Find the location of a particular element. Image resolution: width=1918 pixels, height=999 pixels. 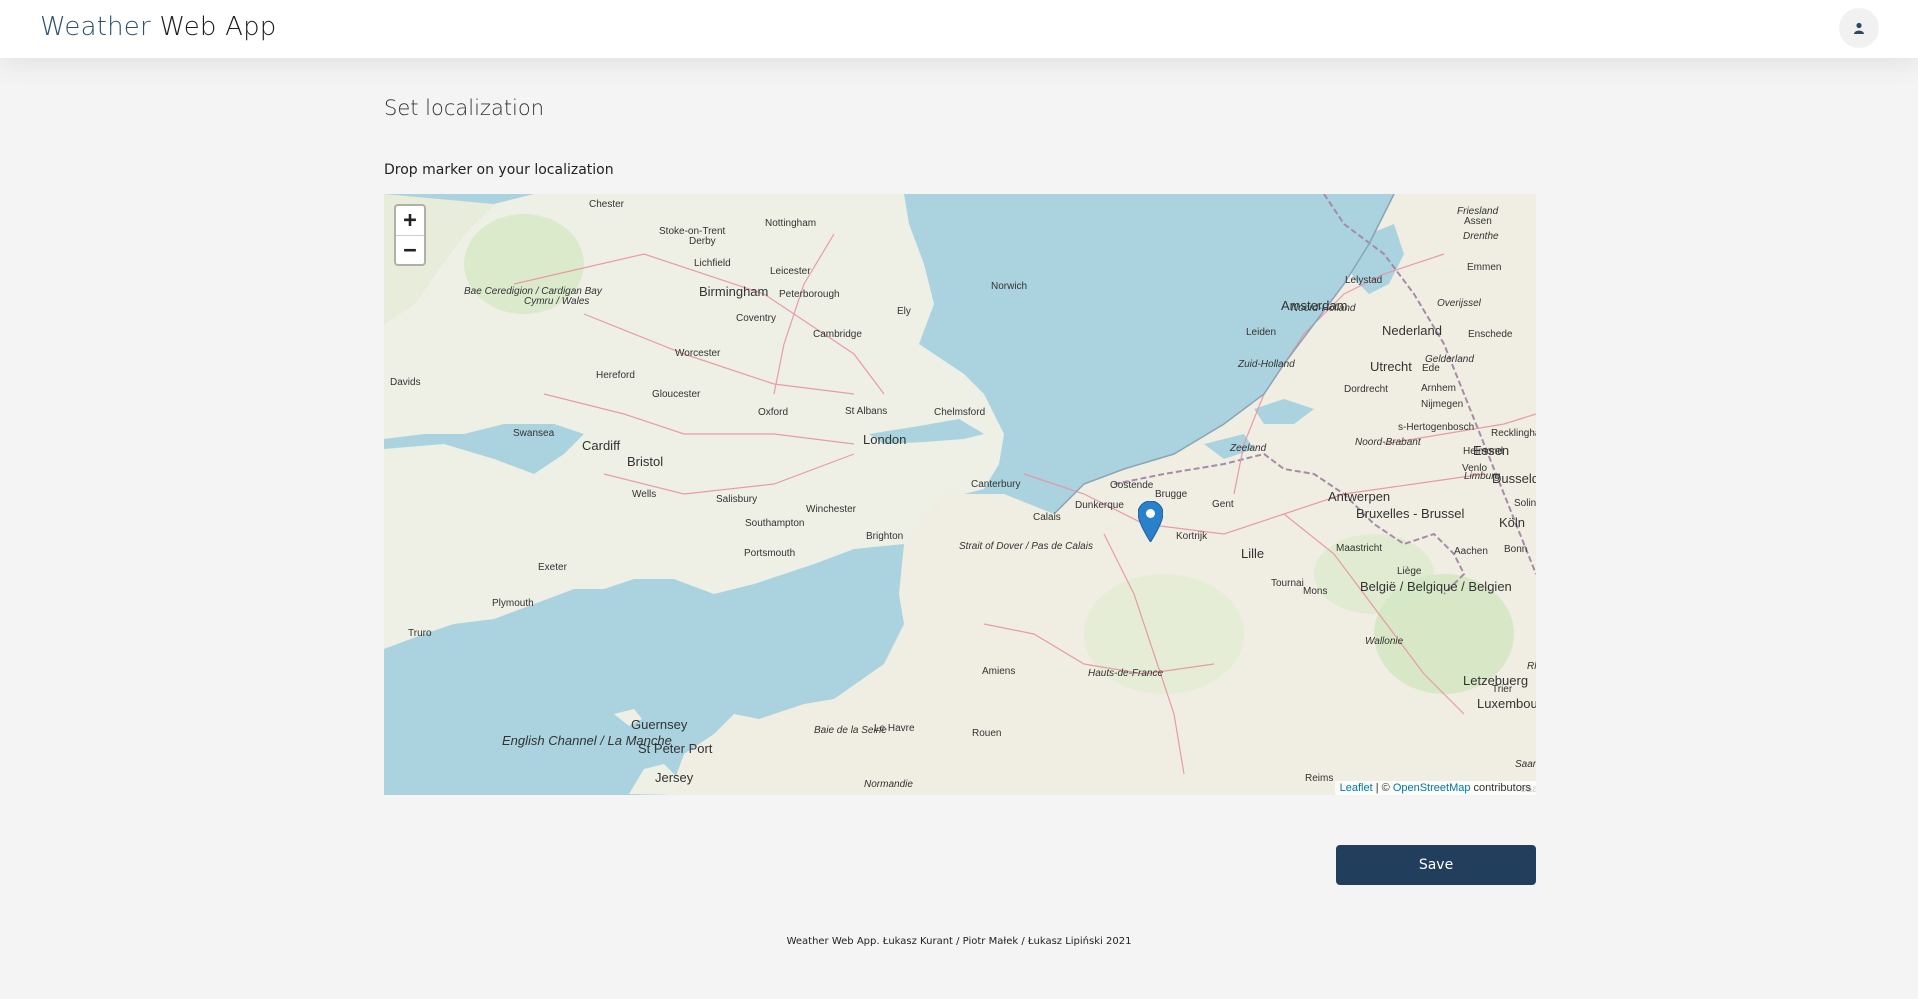

user-icon is located at coordinates (1859, 28).